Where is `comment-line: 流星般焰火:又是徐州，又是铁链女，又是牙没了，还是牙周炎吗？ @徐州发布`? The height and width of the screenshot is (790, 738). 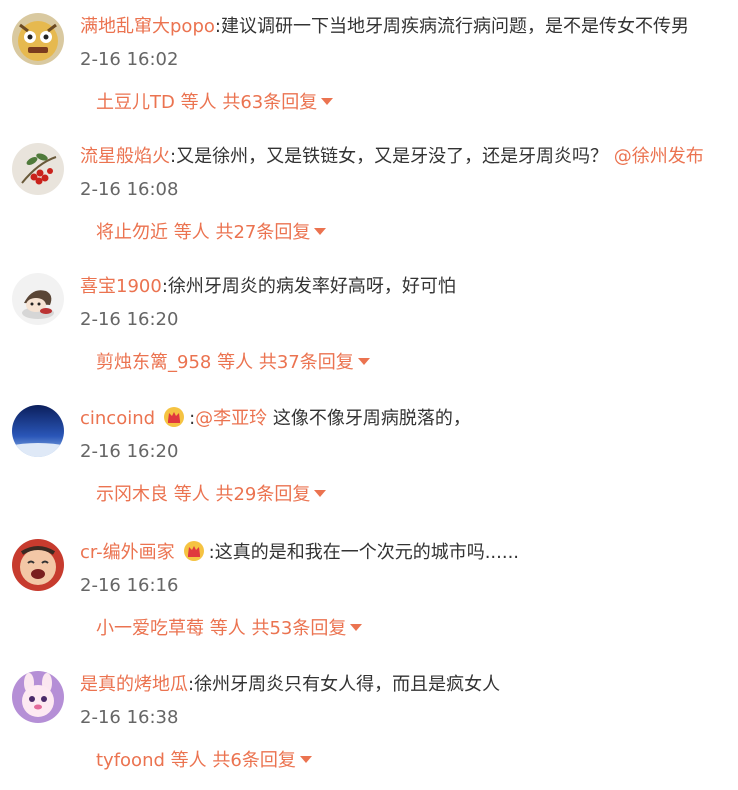 comment-line: 流星般焰火:又是徐州，又是铁链女，又是牙没了，还是牙周炎吗？ @徐州发布 is located at coordinates (407, 157).